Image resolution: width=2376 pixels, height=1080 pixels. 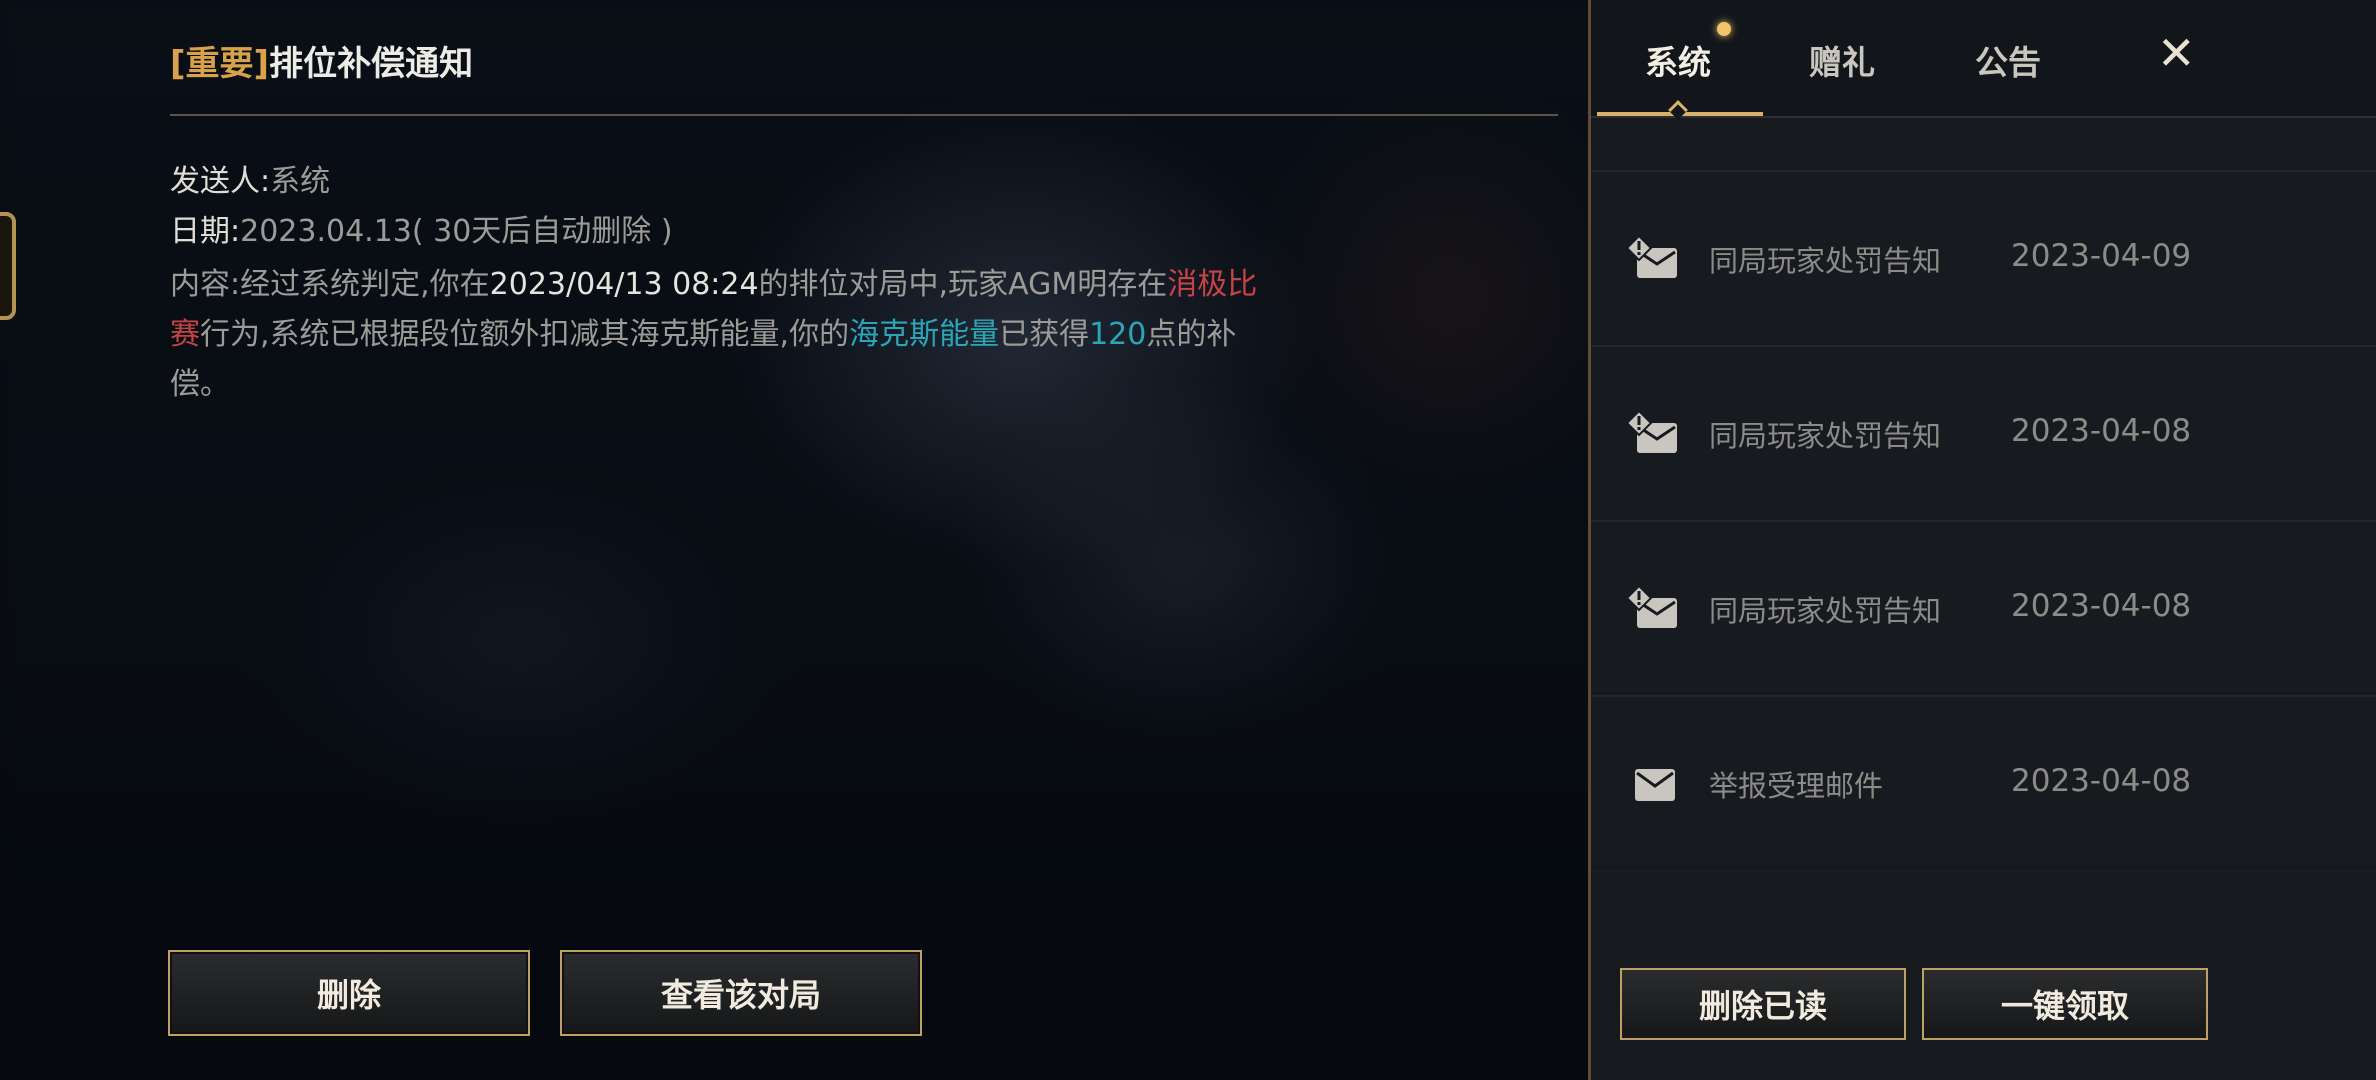 I want to click on mail-icon, so click(x=1655, y=785).